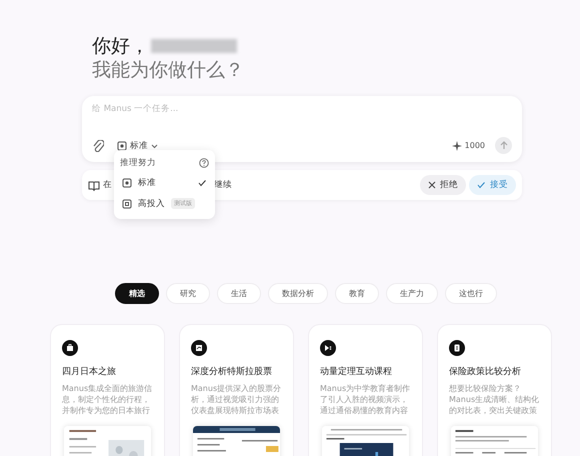  What do you see at coordinates (98, 146) in the screenshot?
I see `paperclip-icon` at bounding box center [98, 146].